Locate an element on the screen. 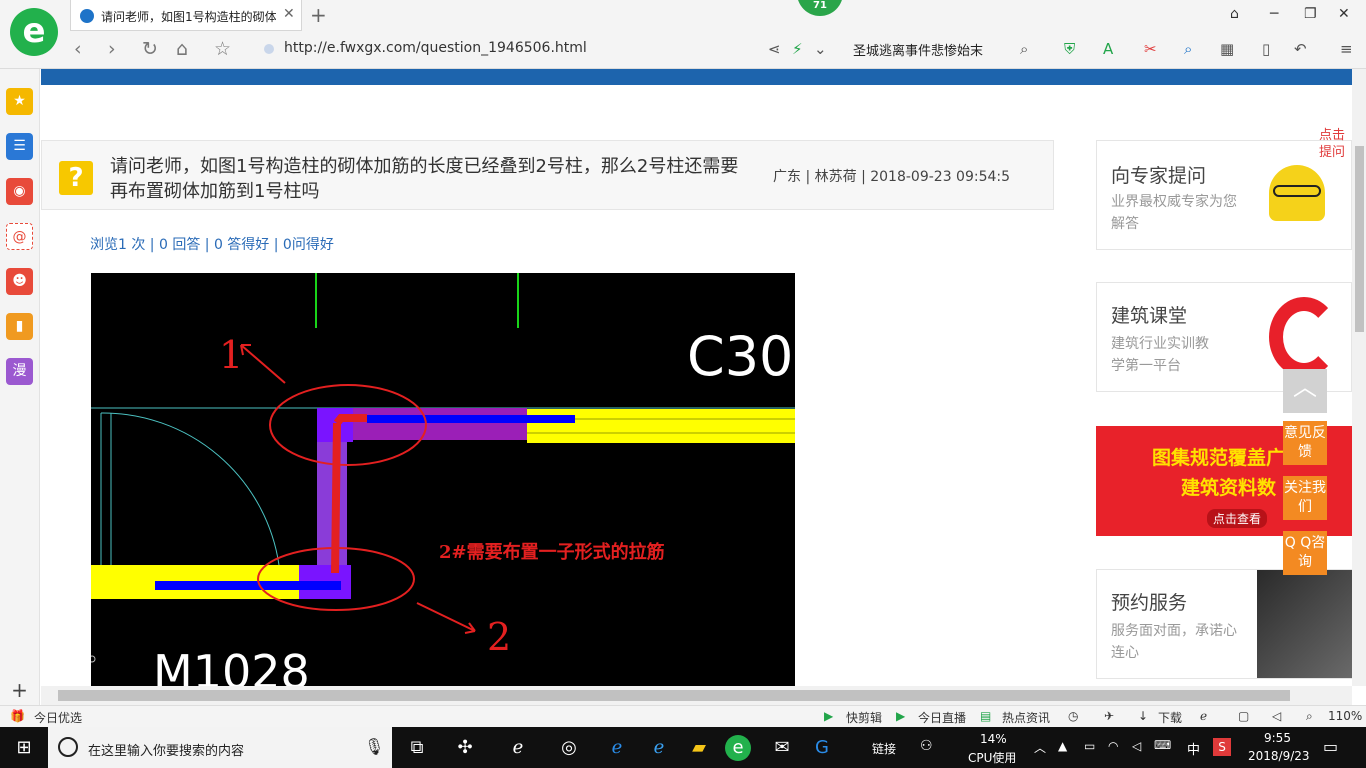 This screenshot has height=768, width=1366. game-icon: ☻ is located at coordinates (19, 281).